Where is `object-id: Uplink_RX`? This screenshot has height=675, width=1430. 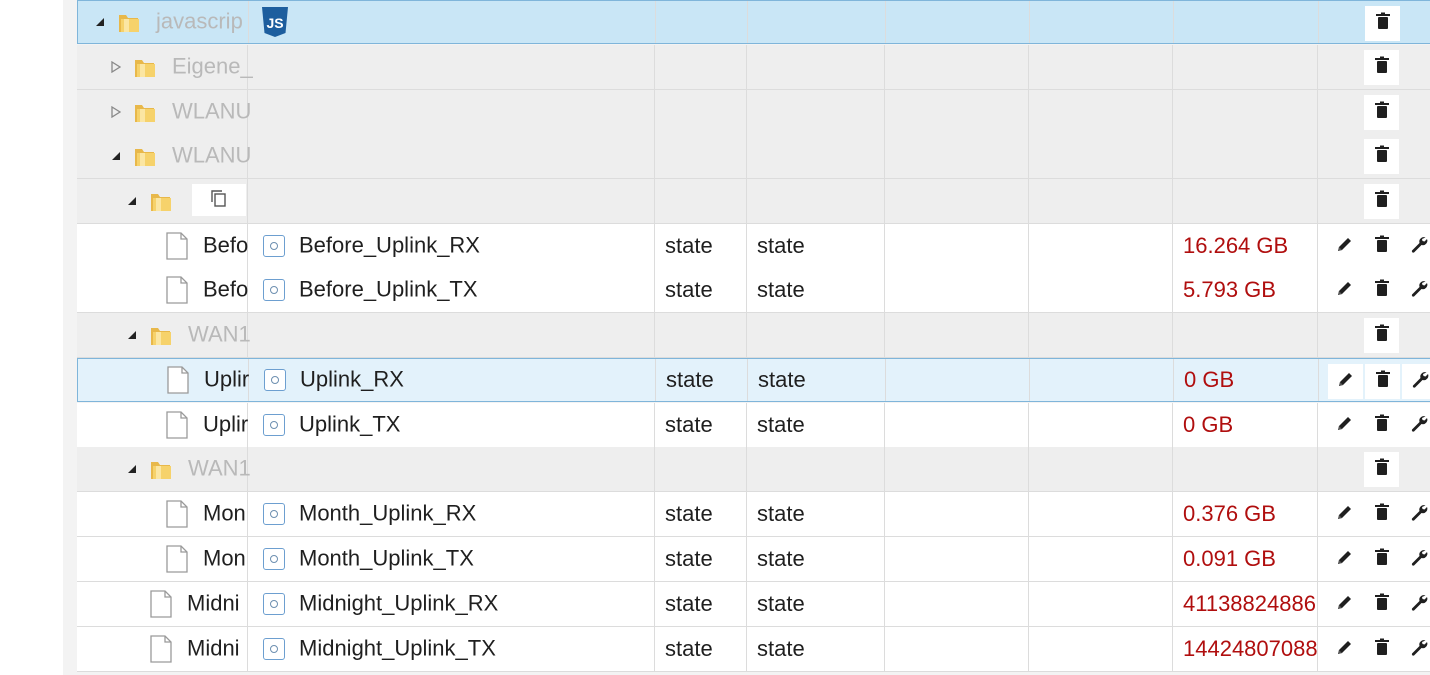
object-id: Uplink_RX is located at coordinates (352, 379).